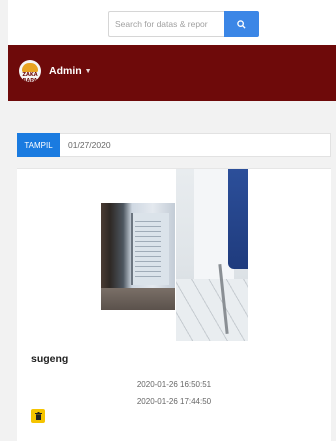  What do you see at coordinates (30, 77) in the screenshot?
I see `logo-text: ZAKA BAPA` at bounding box center [30, 77].